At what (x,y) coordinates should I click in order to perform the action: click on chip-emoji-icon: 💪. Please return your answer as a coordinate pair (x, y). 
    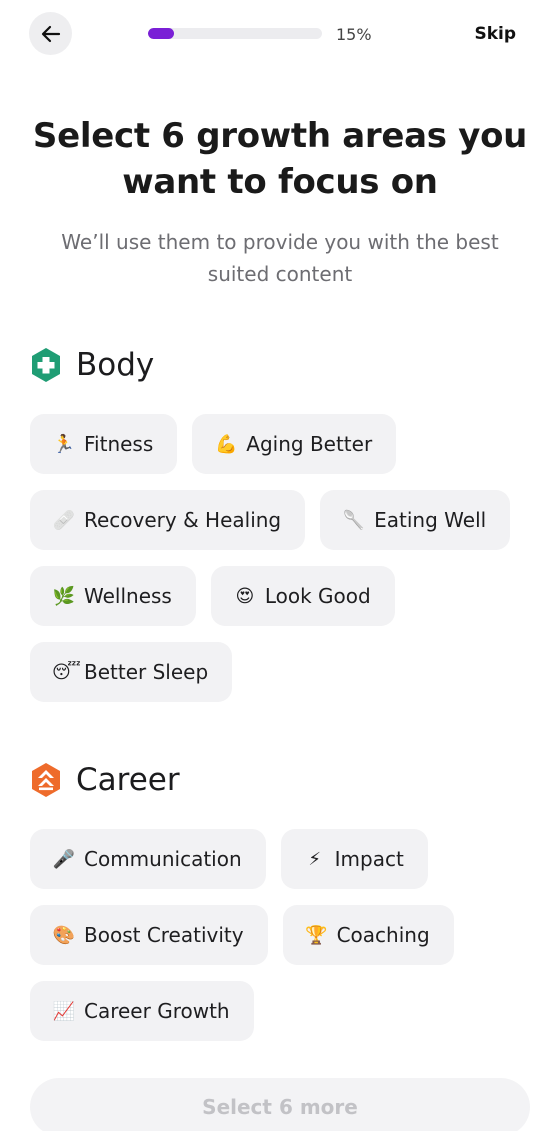
    Looking at the image, I should click on (226, 444).